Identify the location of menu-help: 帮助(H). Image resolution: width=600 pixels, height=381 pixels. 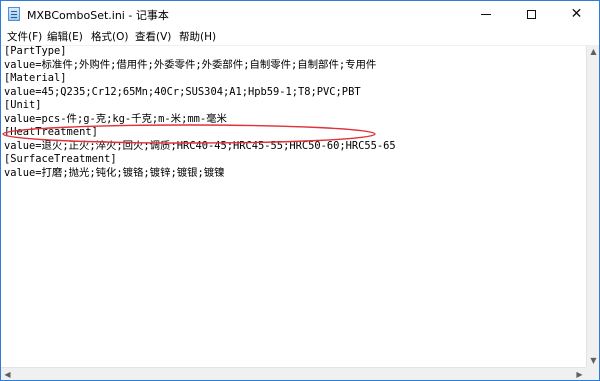
(197, 36).